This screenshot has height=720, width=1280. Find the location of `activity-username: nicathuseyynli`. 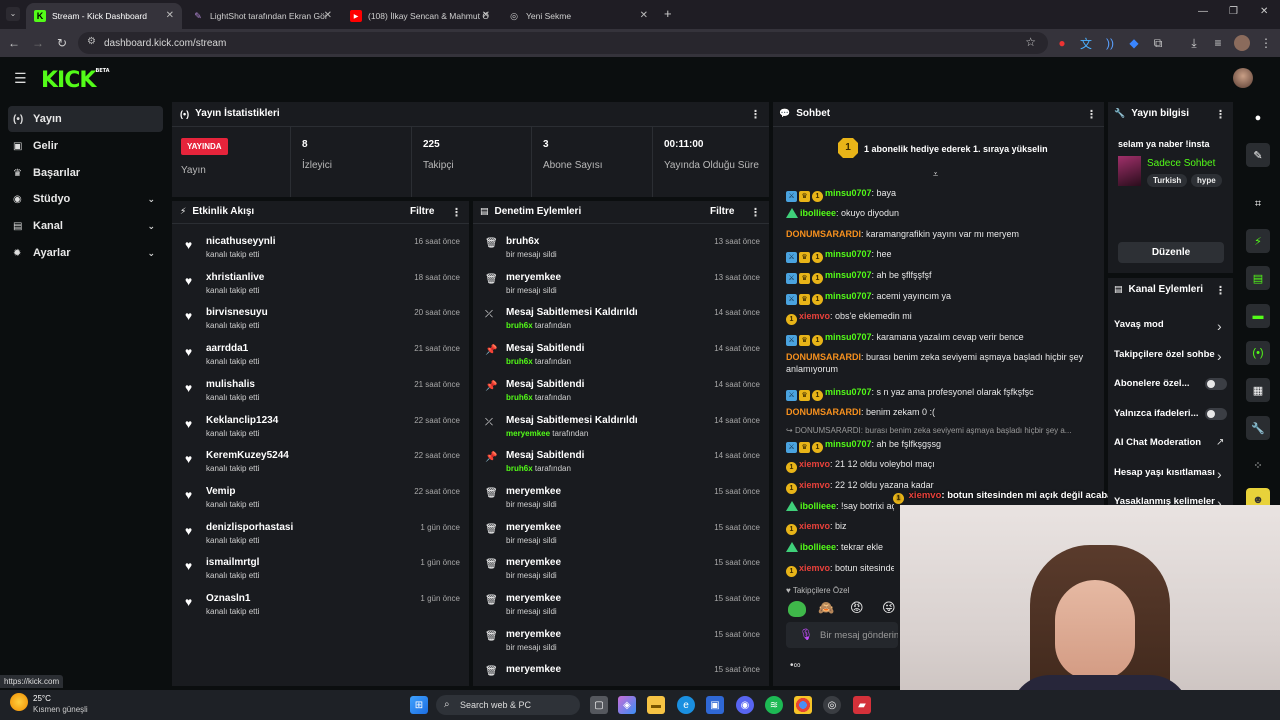

activity-username: nicathuseyynli is located at coordinates (240, 241).